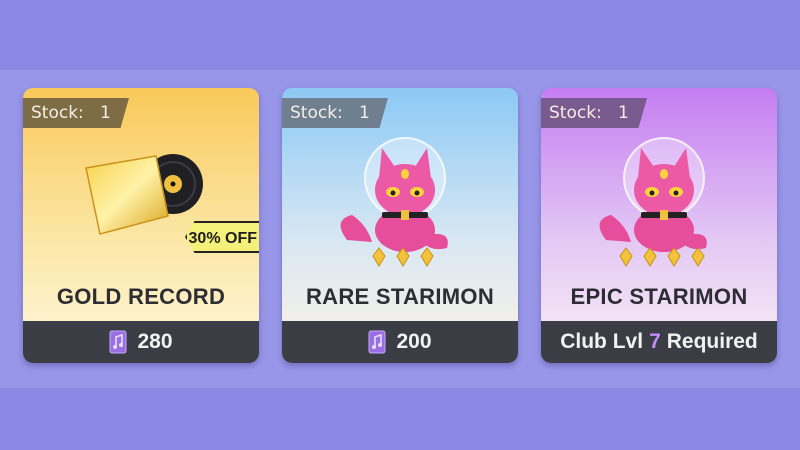 The height and width of the screenshot is (450, 800). I want to click on club-level-requirement: Club Lvl 7 Required, so click(659, 342).